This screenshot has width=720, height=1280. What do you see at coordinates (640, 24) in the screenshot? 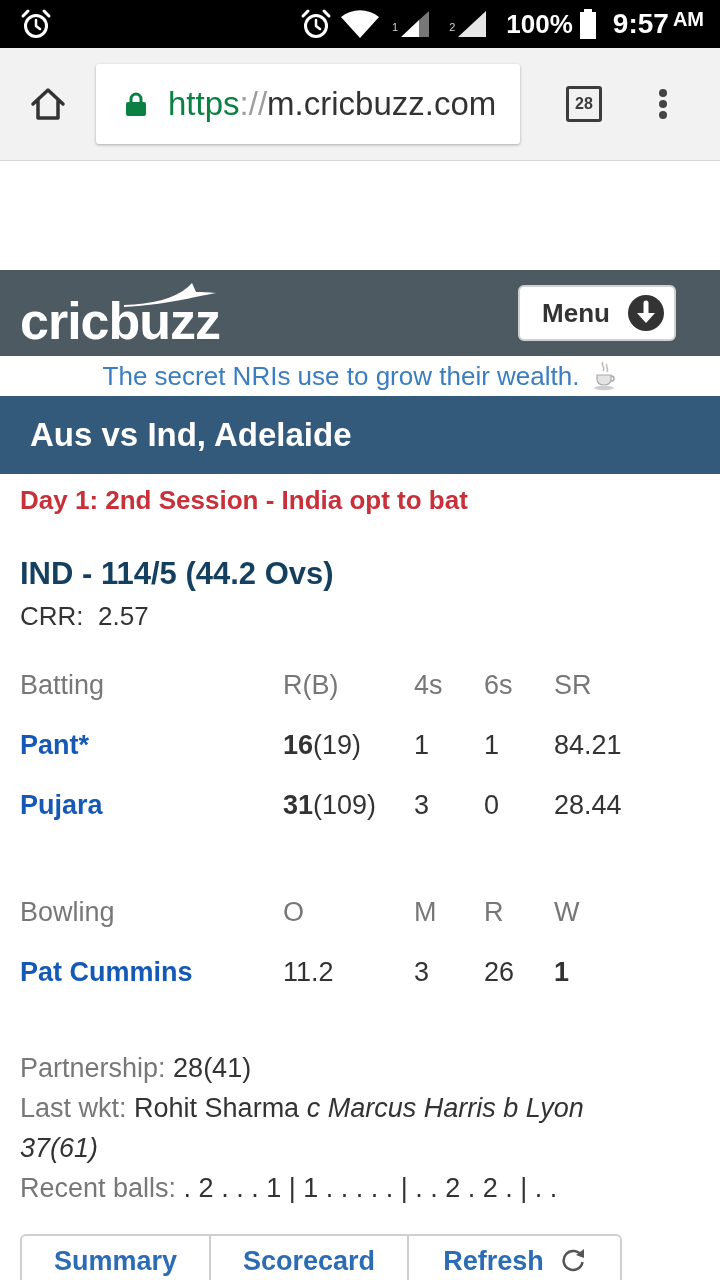
I see `clock-time: 9:57` at bounding box center [640, 24].